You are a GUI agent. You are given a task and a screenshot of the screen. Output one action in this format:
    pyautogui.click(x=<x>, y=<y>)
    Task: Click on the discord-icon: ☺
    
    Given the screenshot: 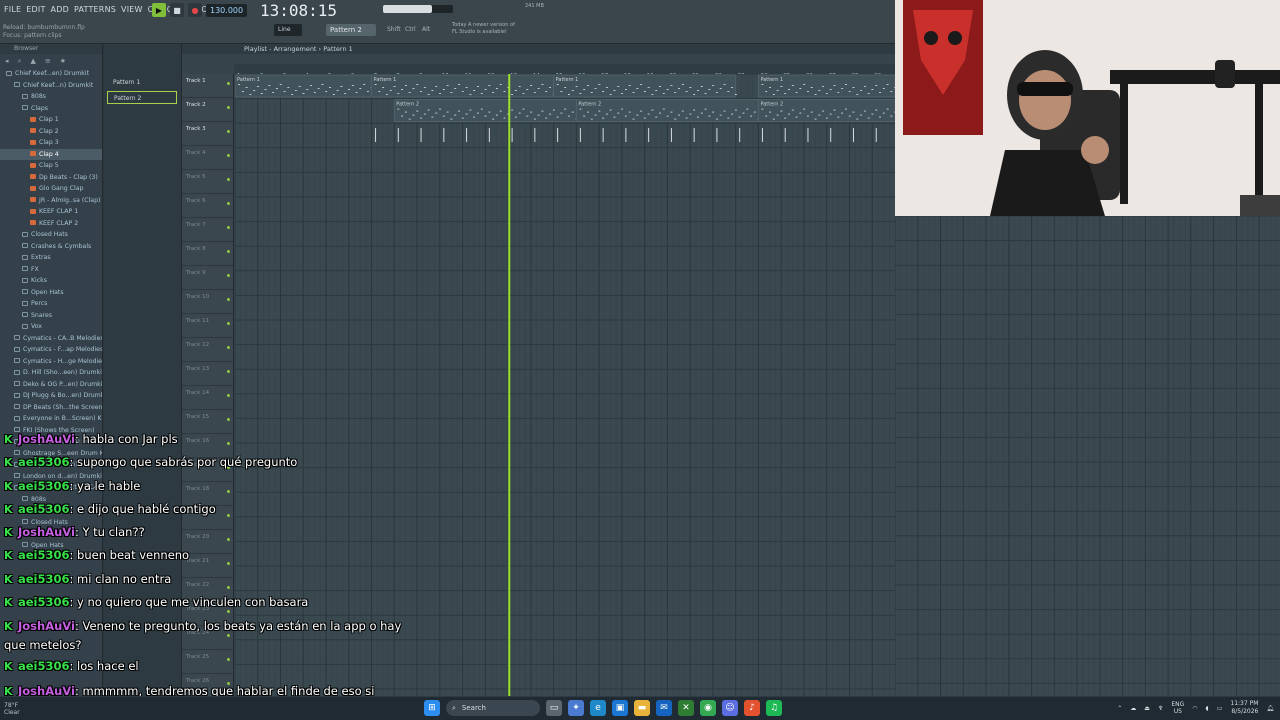 What is the action you would take?
    pyautogui.click(x=730, y=708)
    